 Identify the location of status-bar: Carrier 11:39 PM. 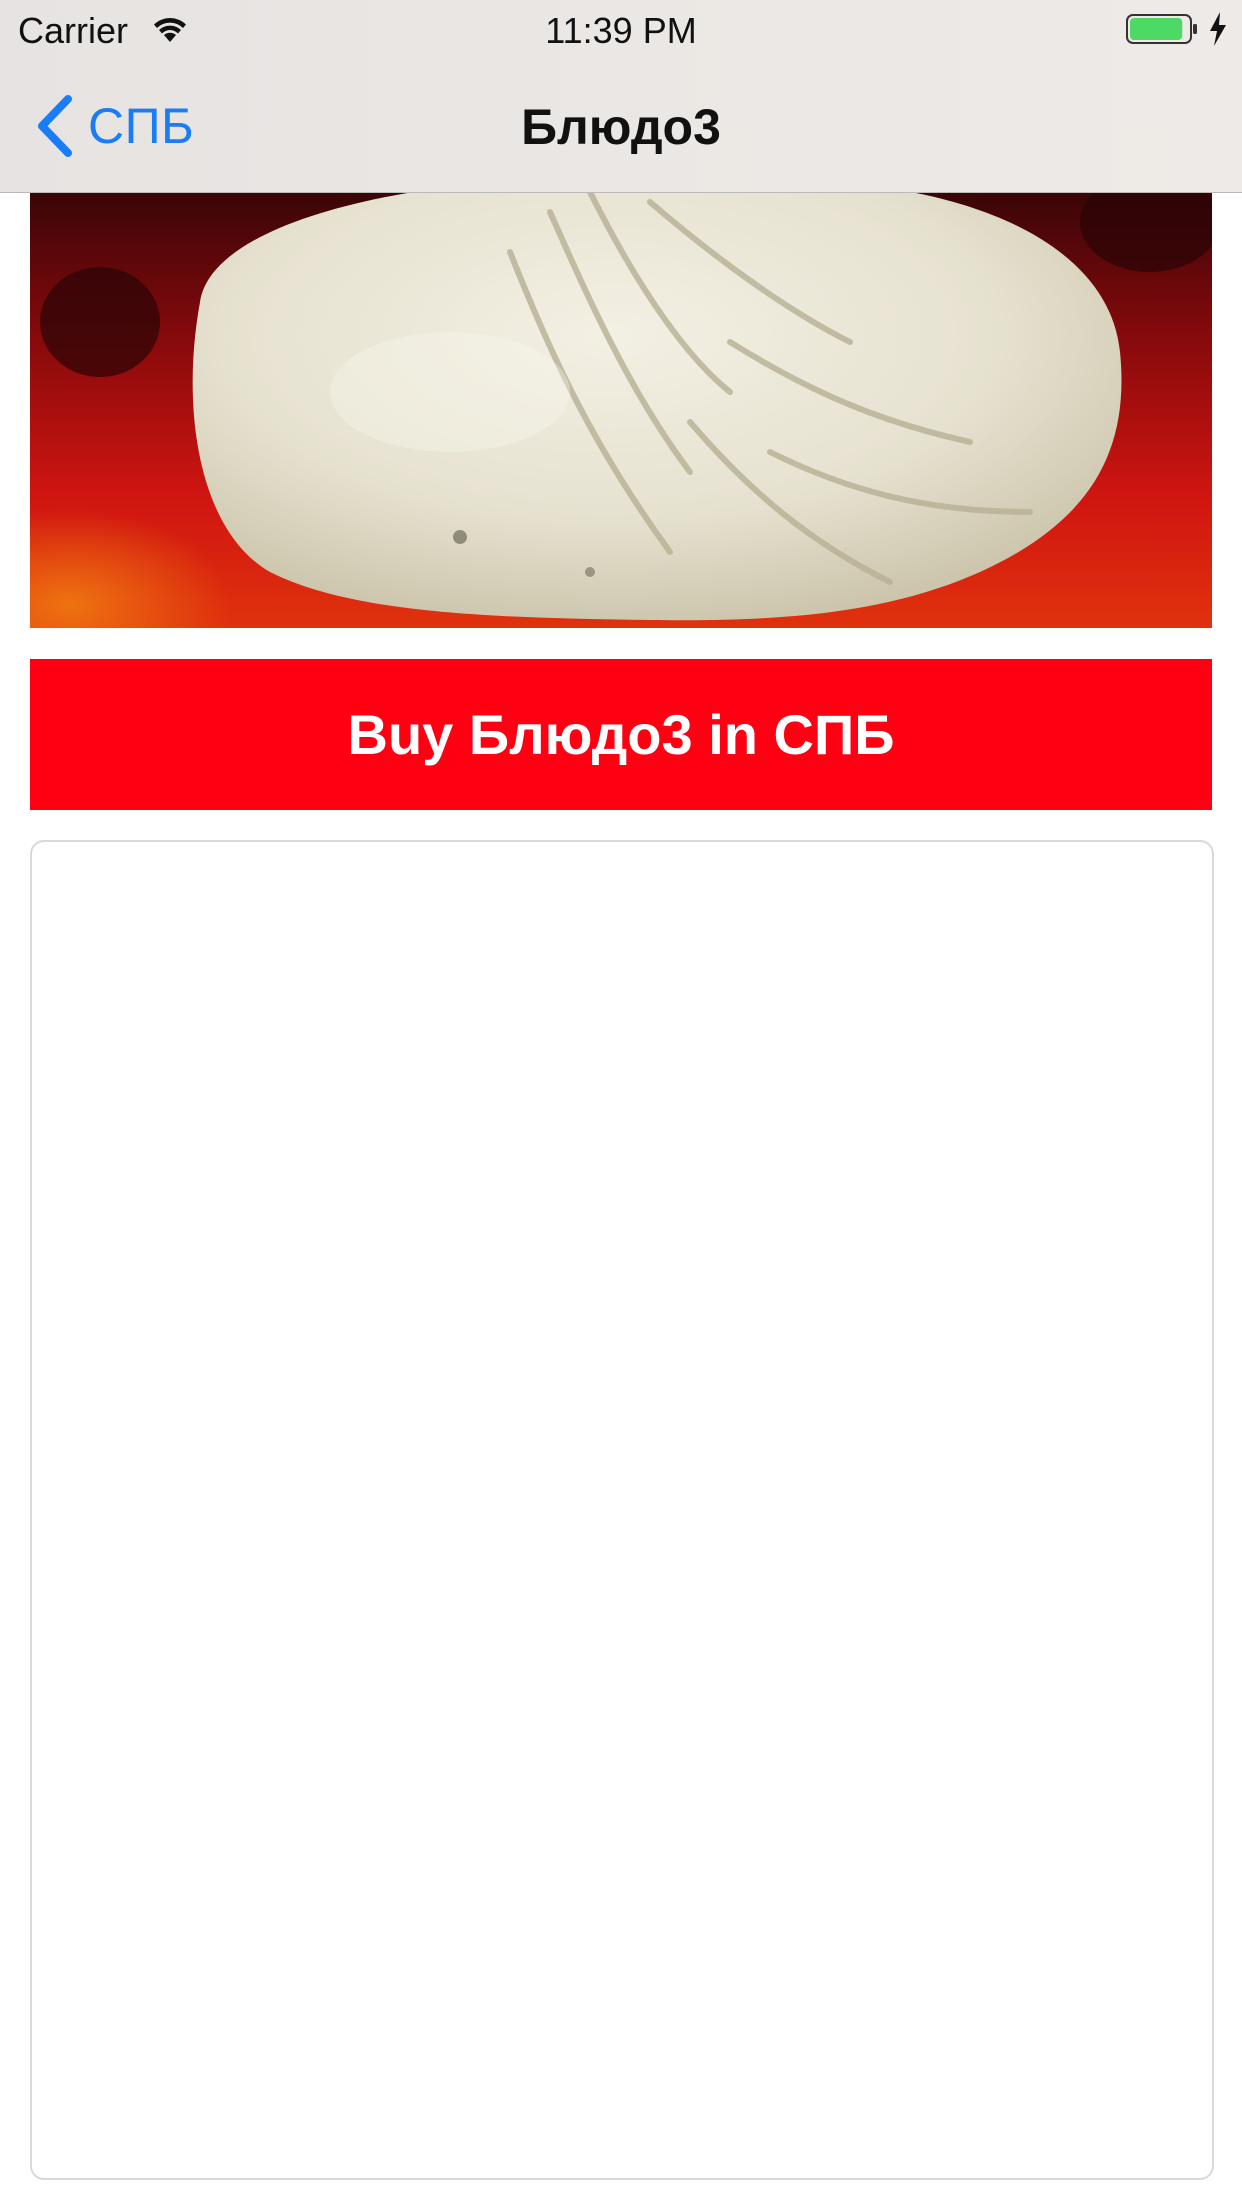
(621, 30).